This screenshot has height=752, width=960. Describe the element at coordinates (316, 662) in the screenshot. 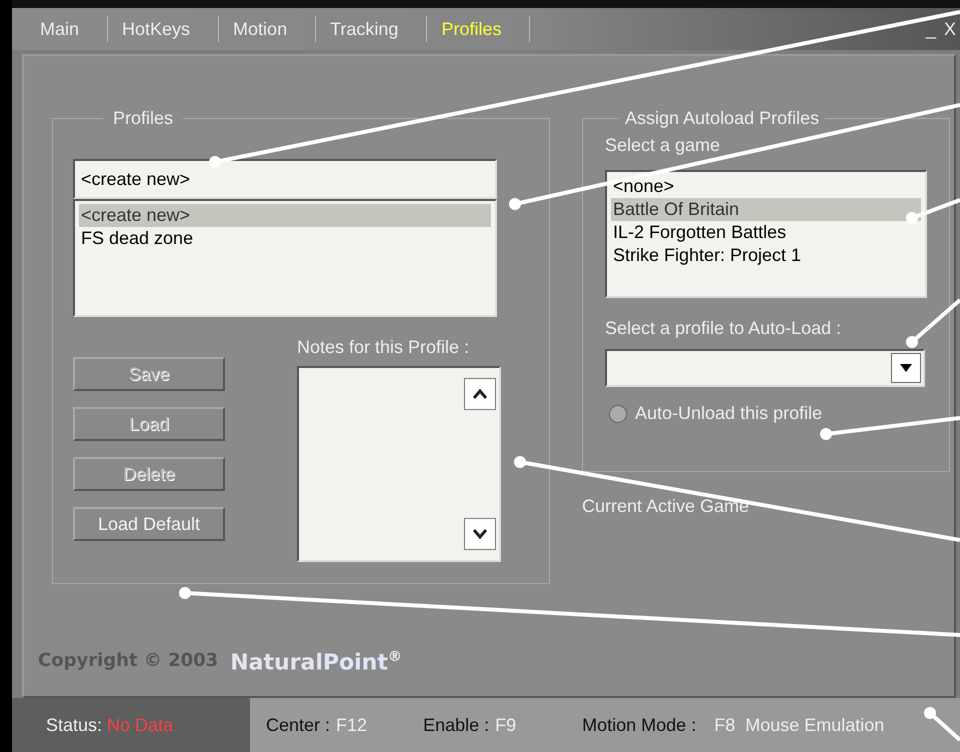

I see `brand-logo: NaturalPoint$^{®}$` at that location.